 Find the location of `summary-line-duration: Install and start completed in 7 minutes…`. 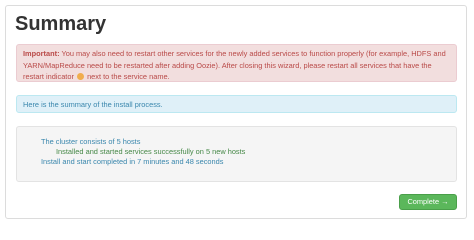

summary-line-duration: Install and start completed in 7 minutes… is located at coordinates (132, 161).